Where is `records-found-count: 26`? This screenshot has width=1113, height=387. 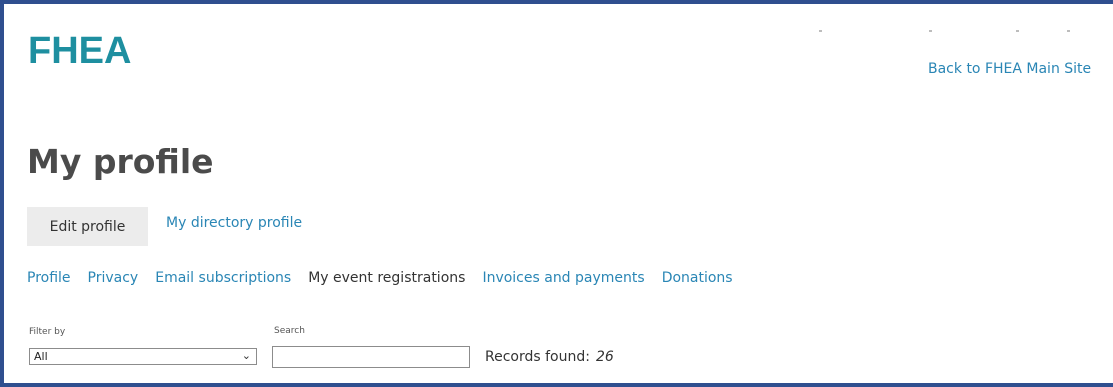
records-found-count: 26 is located at coordinates (604, 357).